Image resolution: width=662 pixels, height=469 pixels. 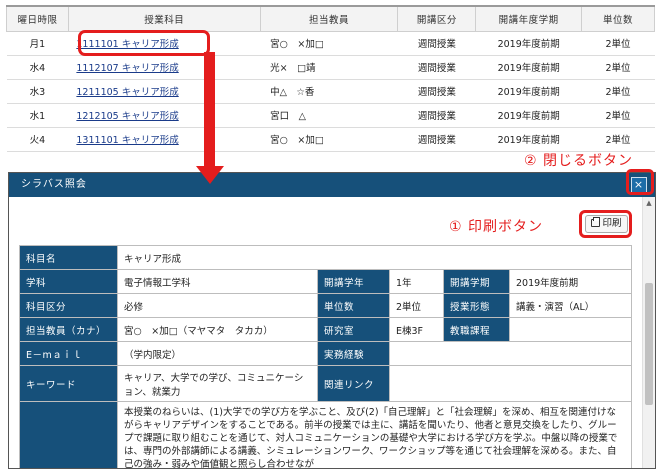 I want to click on cell-teacher: 宮口 △, so click(x=329, y=115).